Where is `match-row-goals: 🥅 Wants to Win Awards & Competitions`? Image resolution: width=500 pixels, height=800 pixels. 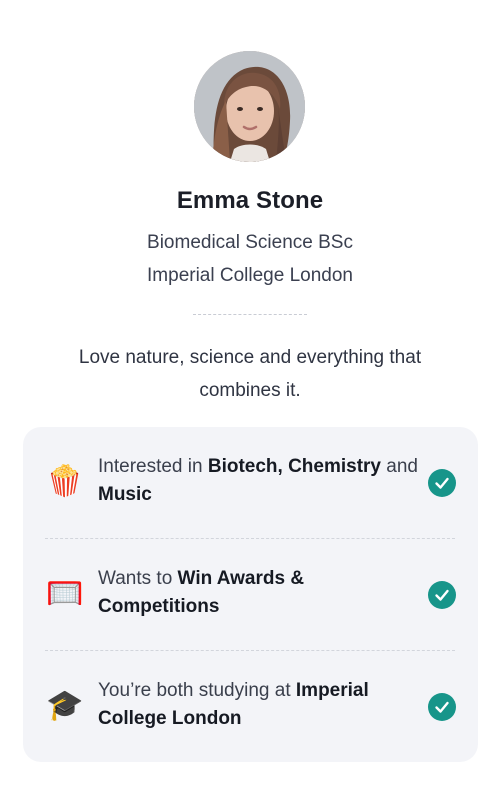
match-row-goals: 🥅 Wants to Win Awards & Competitions is located at coordinates (250, 594).